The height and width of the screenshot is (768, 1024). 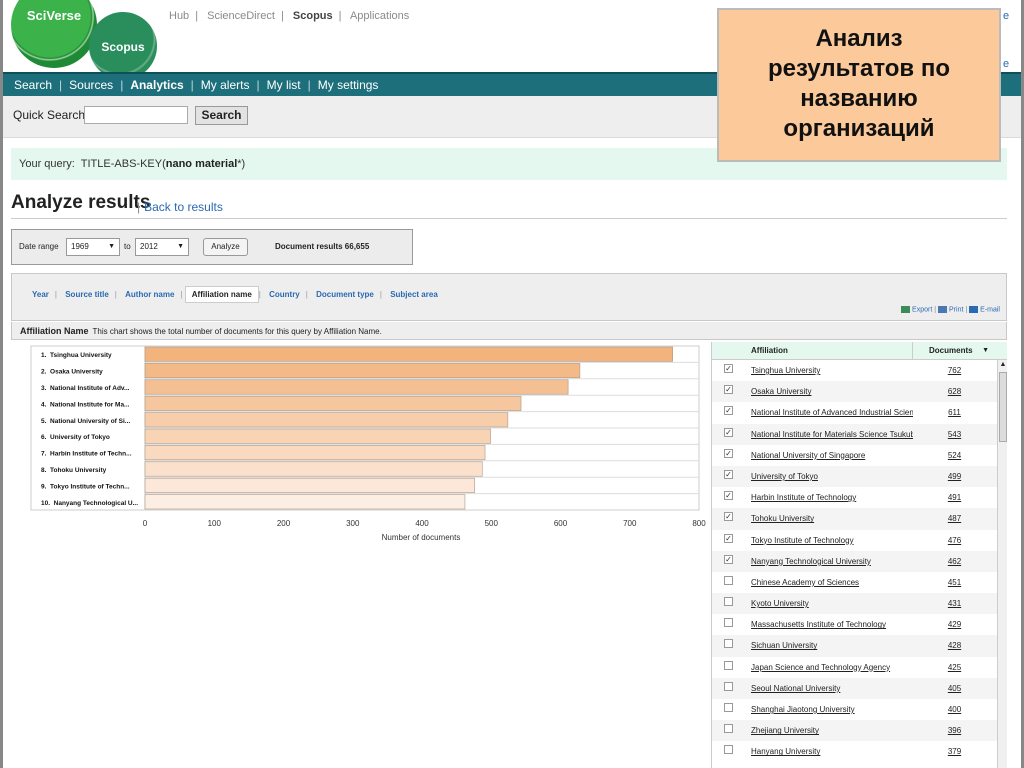 I want to click on tab-subject-area: Subject area, so click(x=414, y=294).